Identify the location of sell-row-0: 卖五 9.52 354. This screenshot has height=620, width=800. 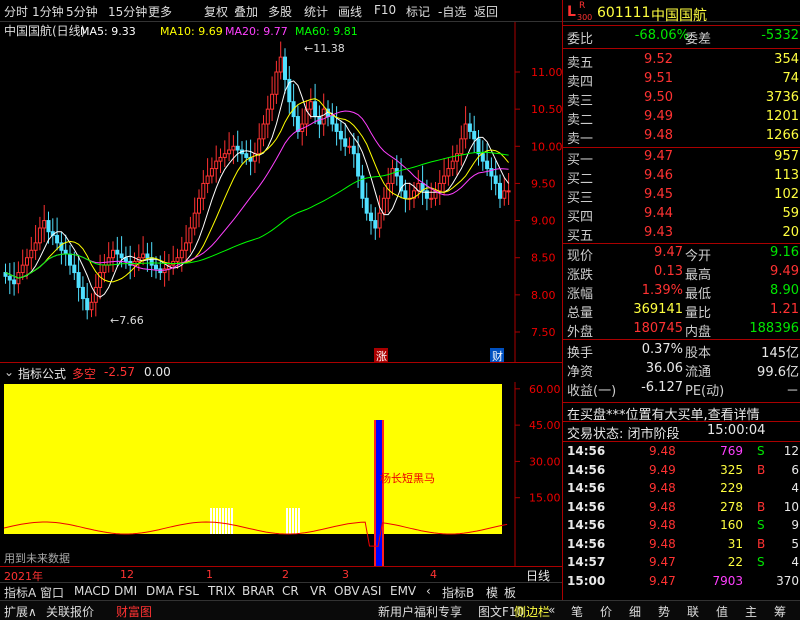
(681, 61).